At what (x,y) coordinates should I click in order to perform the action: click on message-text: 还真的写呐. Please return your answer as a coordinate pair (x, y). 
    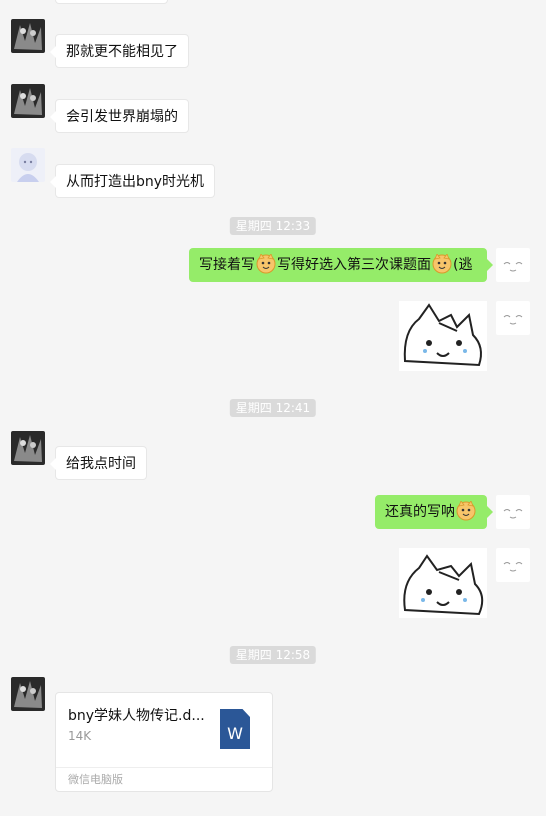
    Looking at the image, I should click on (420, 512).